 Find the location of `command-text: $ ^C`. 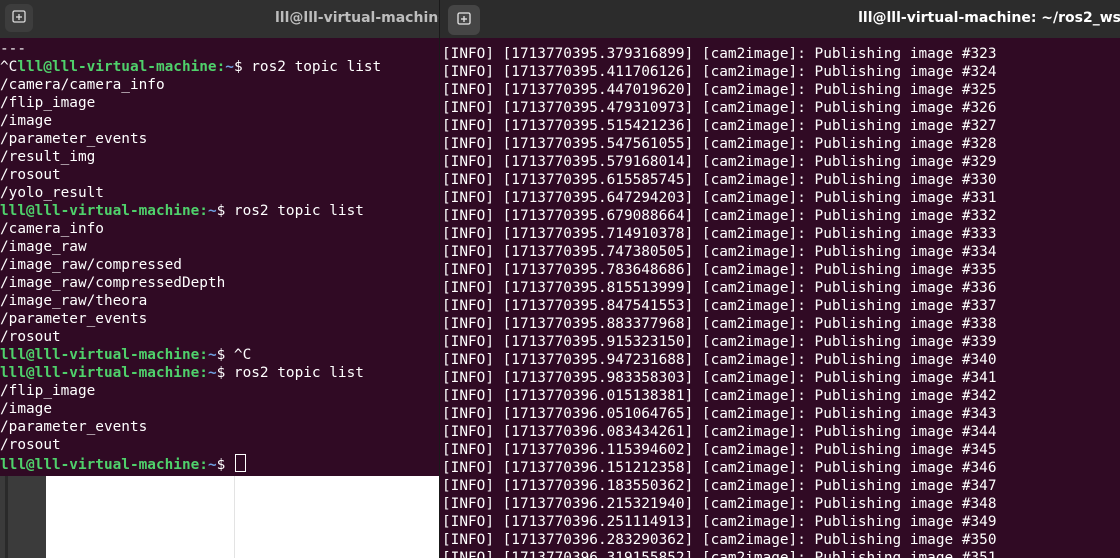

command-text: $ ^C is located at coordinates (234, 355).